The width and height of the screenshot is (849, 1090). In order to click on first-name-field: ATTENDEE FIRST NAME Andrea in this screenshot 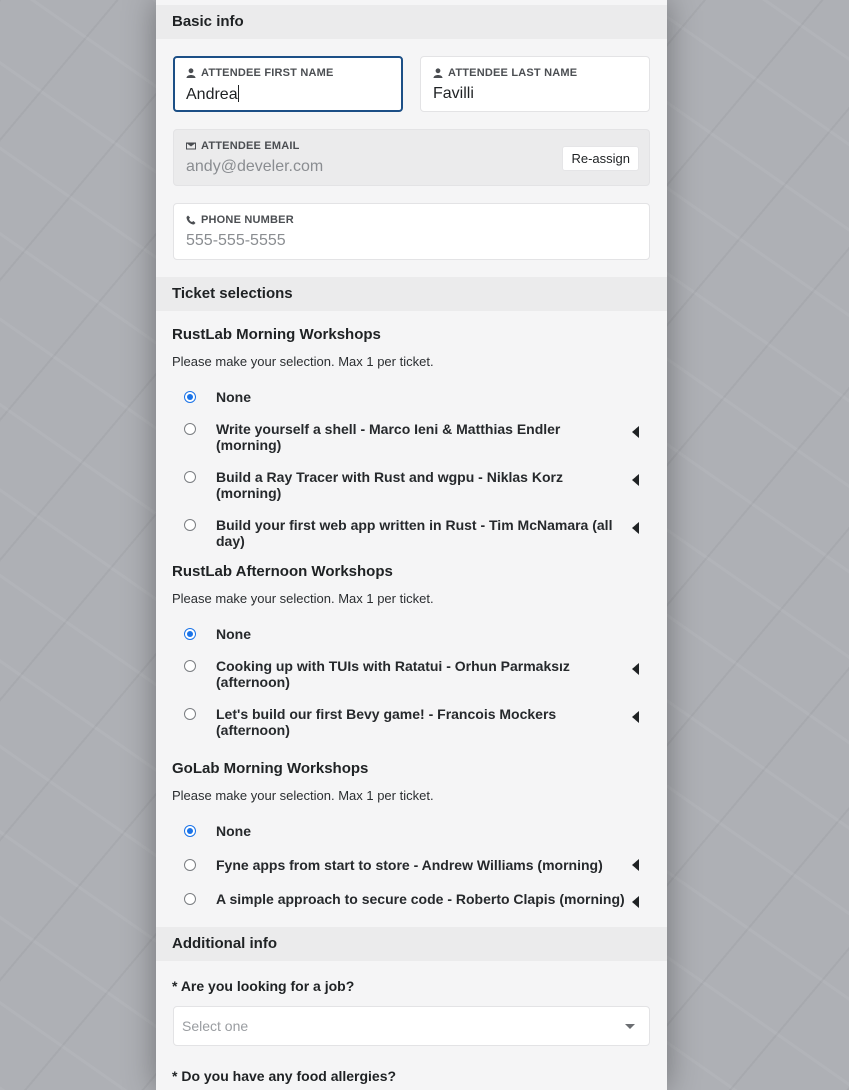, I will do `click(288, 84)`.